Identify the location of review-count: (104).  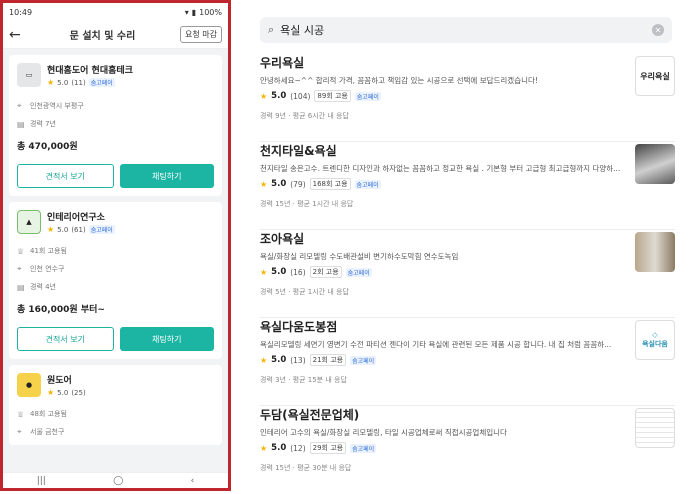
(300, 96).